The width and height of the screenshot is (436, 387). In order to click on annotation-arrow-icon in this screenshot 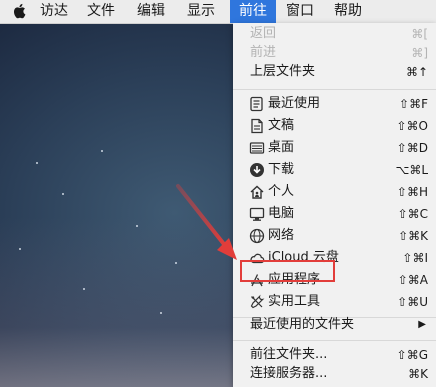, I will do `click(206, 222)`.